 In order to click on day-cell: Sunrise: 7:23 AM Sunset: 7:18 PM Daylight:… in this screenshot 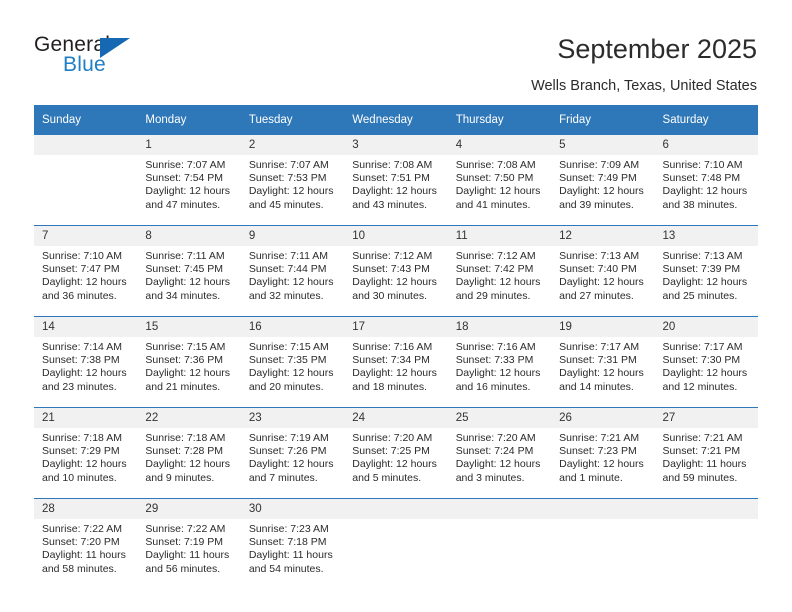, I will do `click(292, 554)`.